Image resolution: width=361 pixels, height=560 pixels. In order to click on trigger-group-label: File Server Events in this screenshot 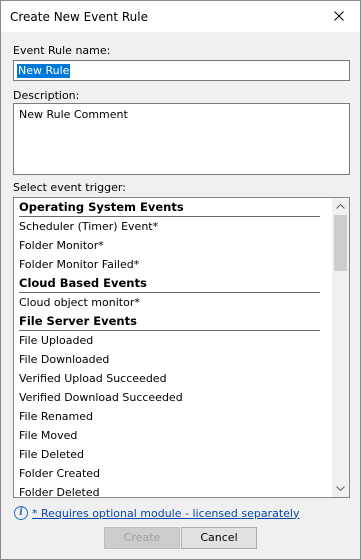, I will do `click(78, 321)`.